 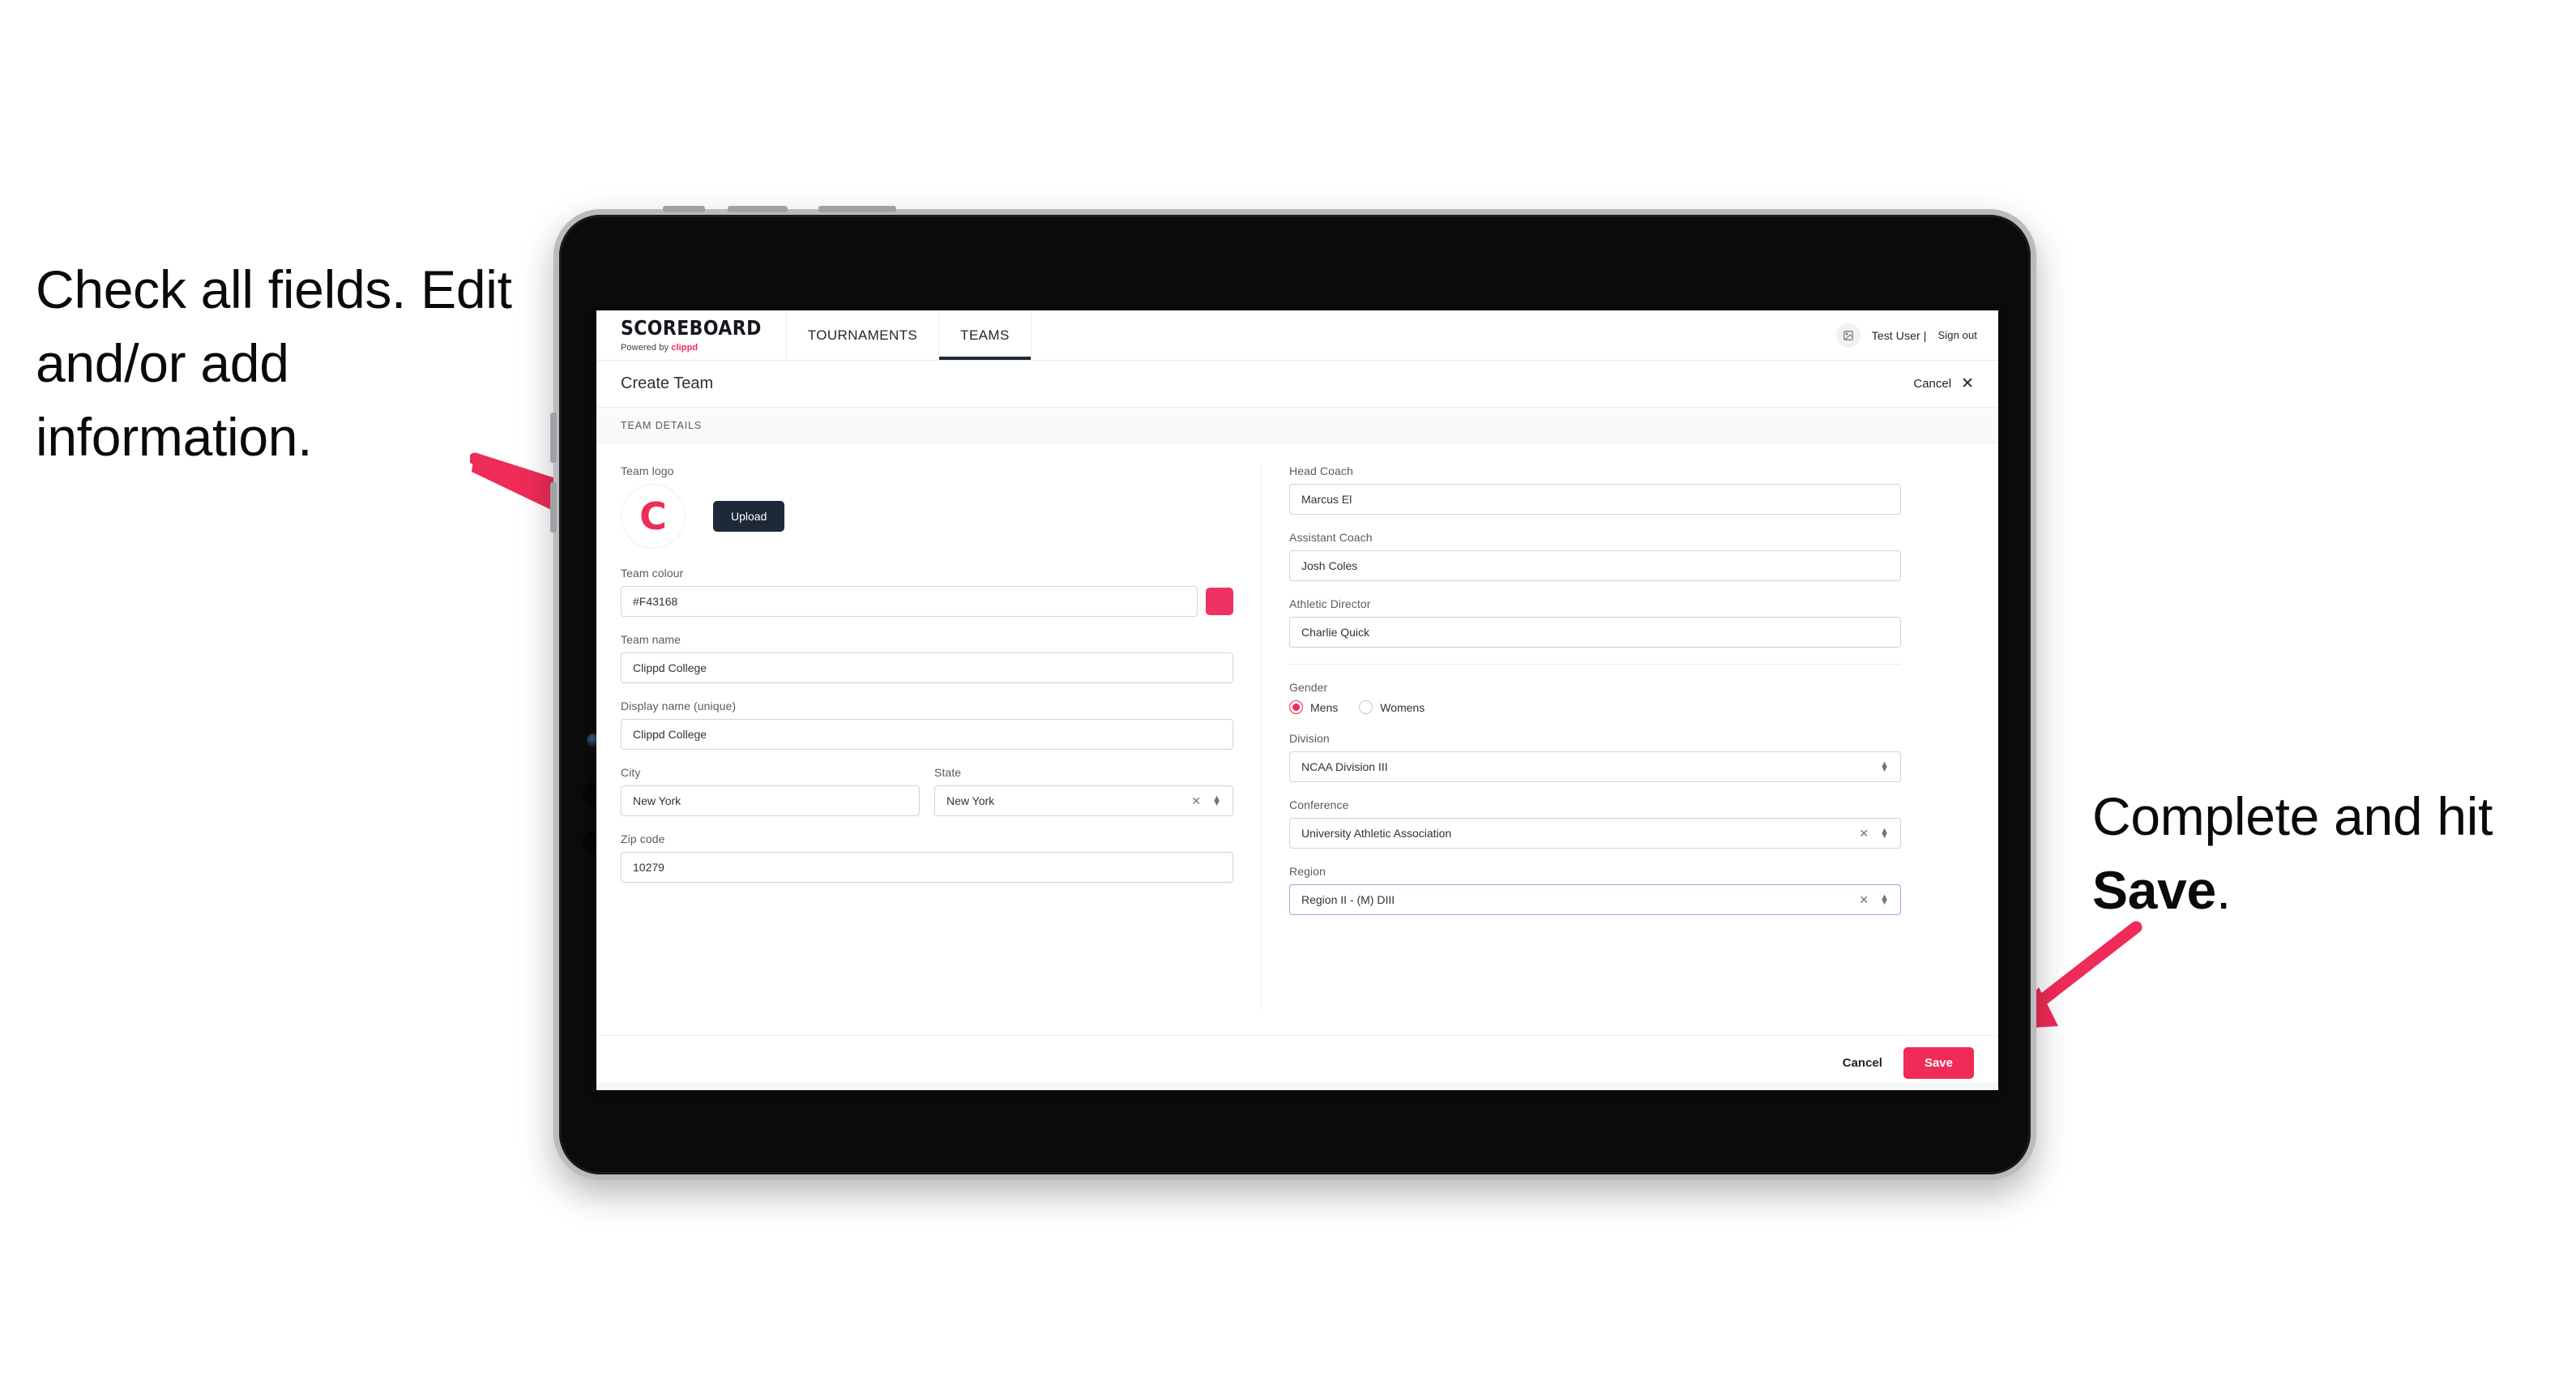 What do you see at coordinates (1943, 383) in the screenshot?
I see `cancel-top-button: Cancel ✕` at bounding box center [1943, 383].